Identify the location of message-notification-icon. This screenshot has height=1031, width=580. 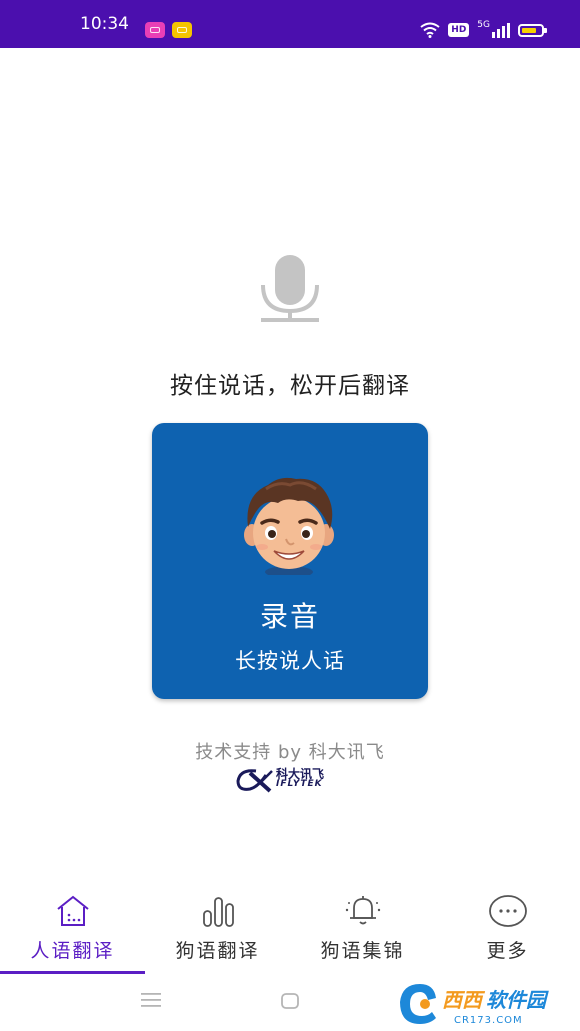
(182, 30).